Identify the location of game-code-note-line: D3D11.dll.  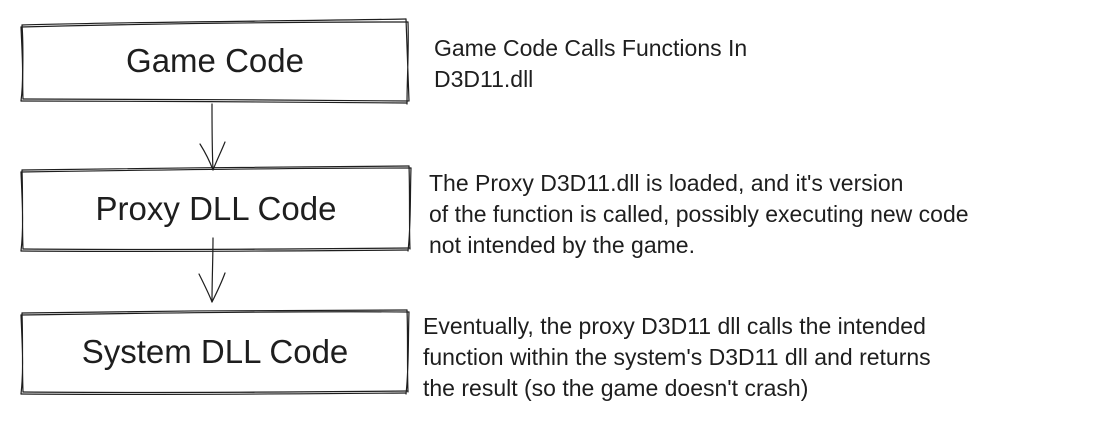
(484, 79).